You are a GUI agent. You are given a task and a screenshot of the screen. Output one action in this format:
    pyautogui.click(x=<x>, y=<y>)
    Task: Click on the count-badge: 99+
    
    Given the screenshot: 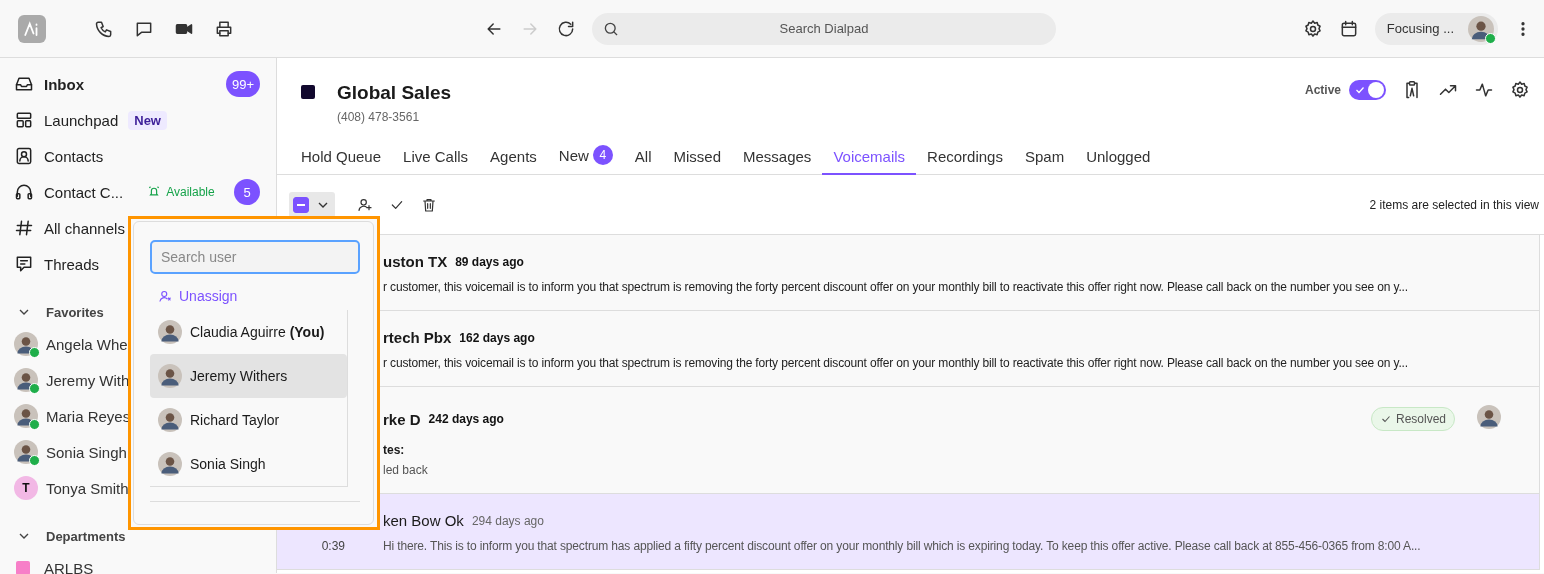 What is the action you would take?
    pyautogui.click(x=242, y=84)
    